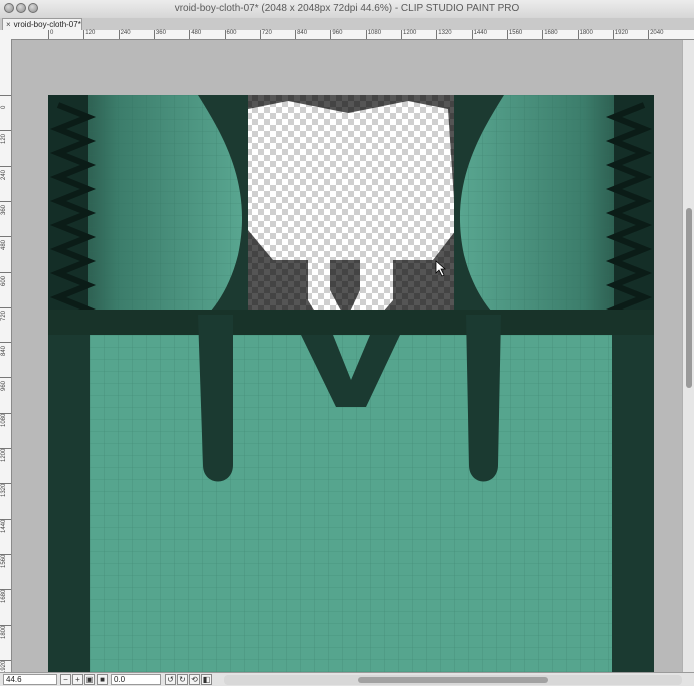 This screenshot has width=694, height=686. Describe the element at coordinates (77, 679) in the screenshot. I see `zoom-in-icon: +` at that location.